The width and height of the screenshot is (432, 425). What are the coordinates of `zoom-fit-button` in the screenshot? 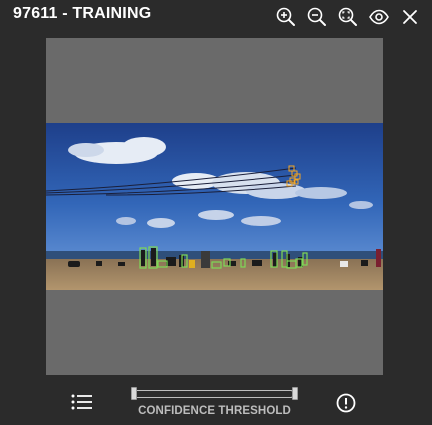 It's located at (348, 17).